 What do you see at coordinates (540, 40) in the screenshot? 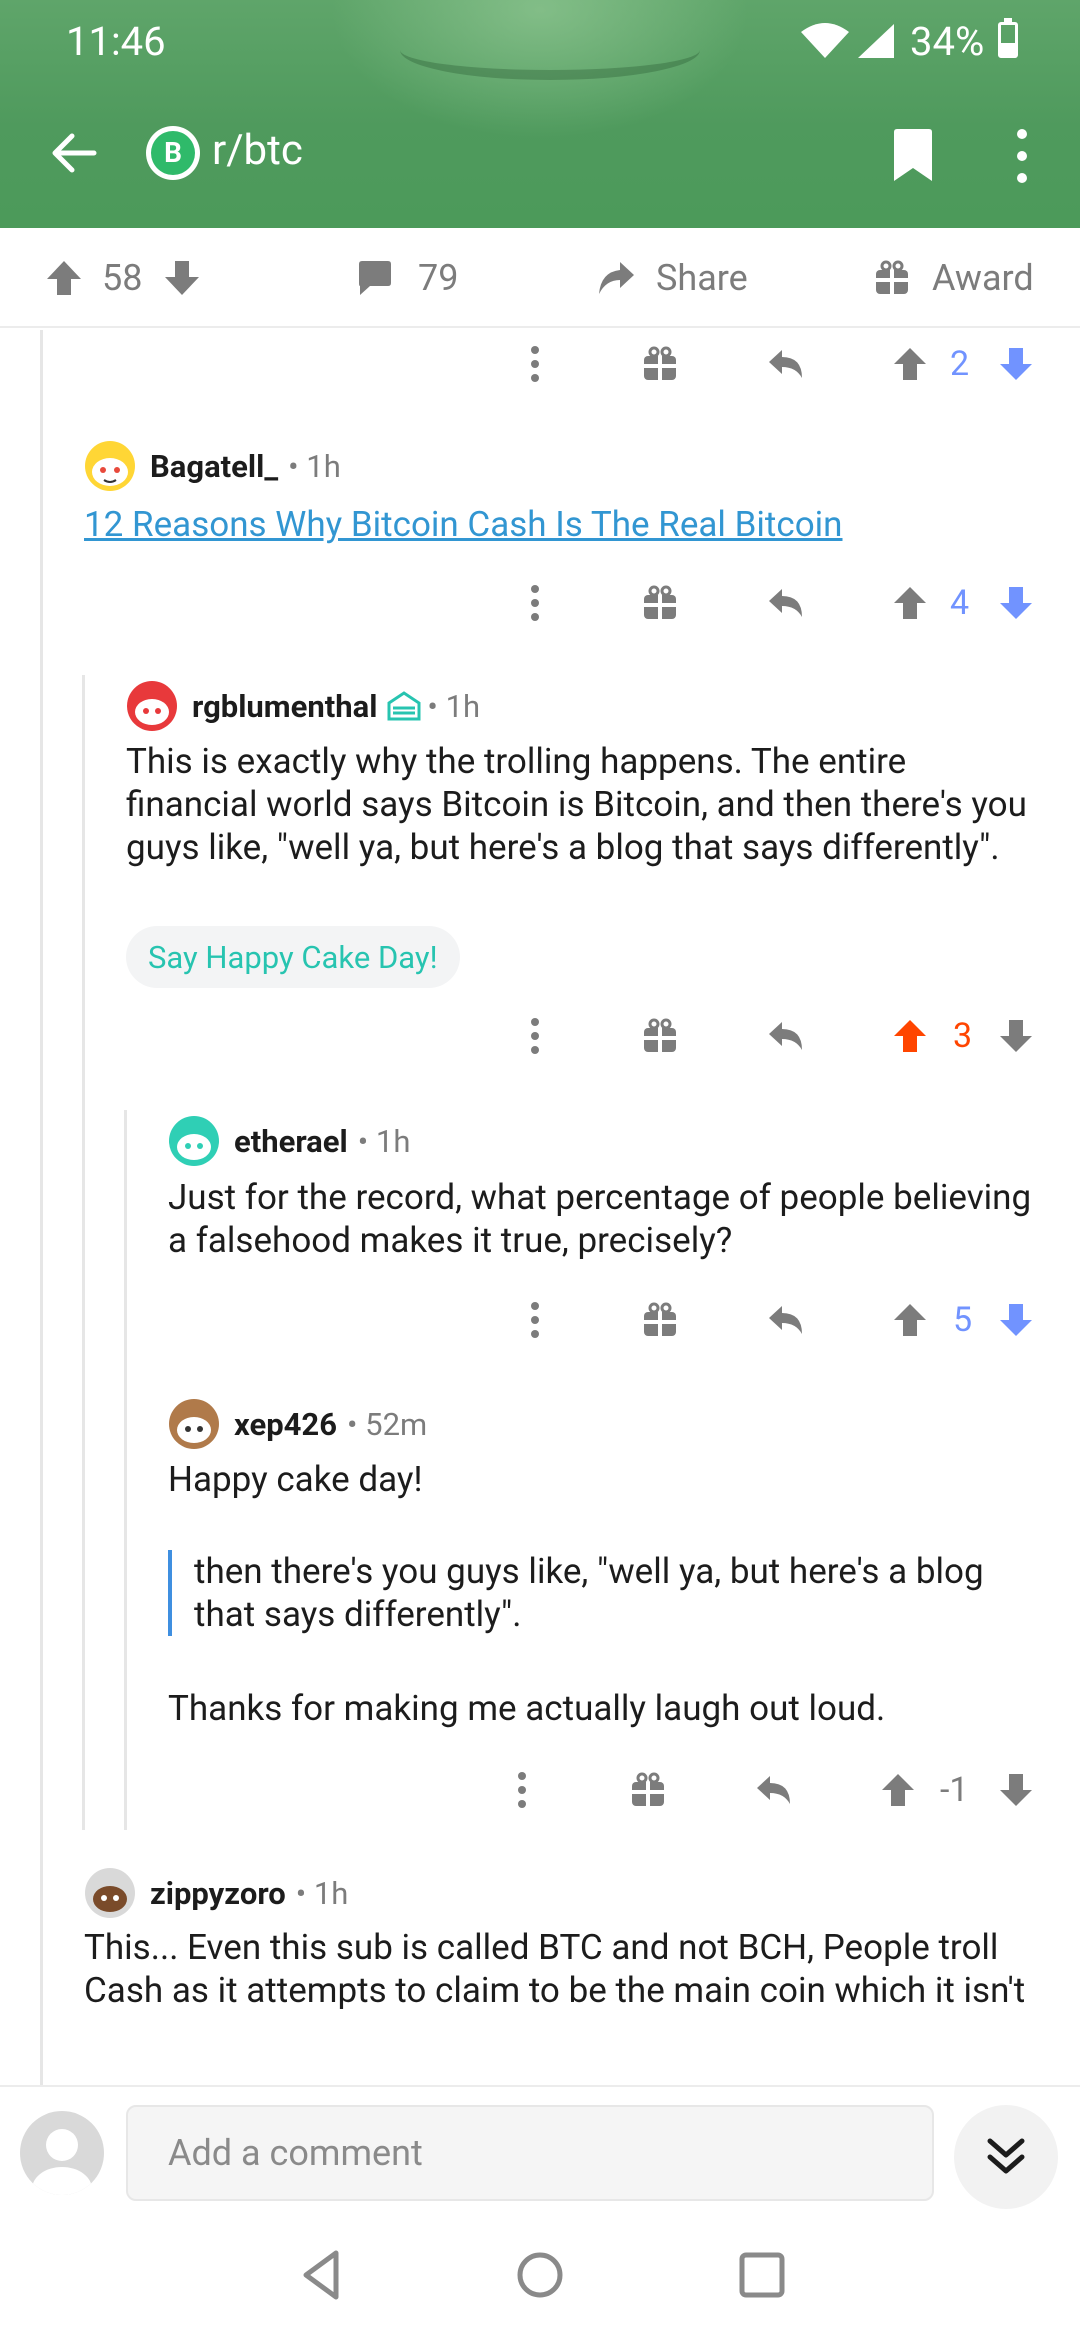
I see `status-bar: 11:46 34%` at bounding box center [540, 40].